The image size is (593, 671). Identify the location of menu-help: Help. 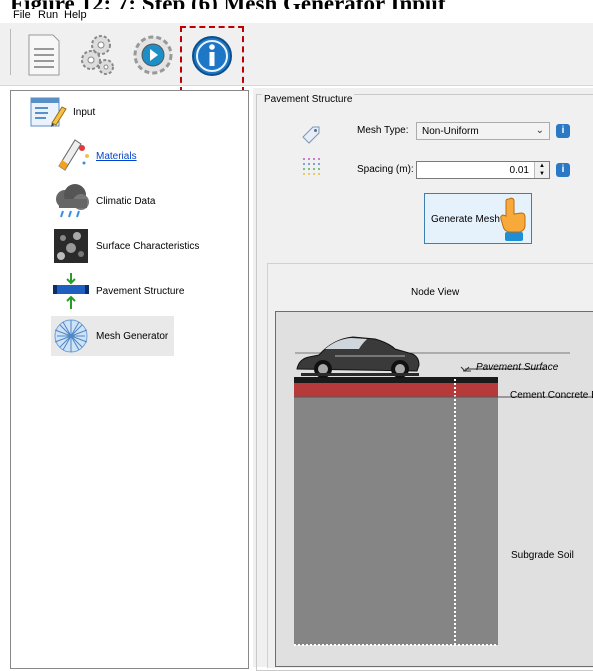
(75, 15).